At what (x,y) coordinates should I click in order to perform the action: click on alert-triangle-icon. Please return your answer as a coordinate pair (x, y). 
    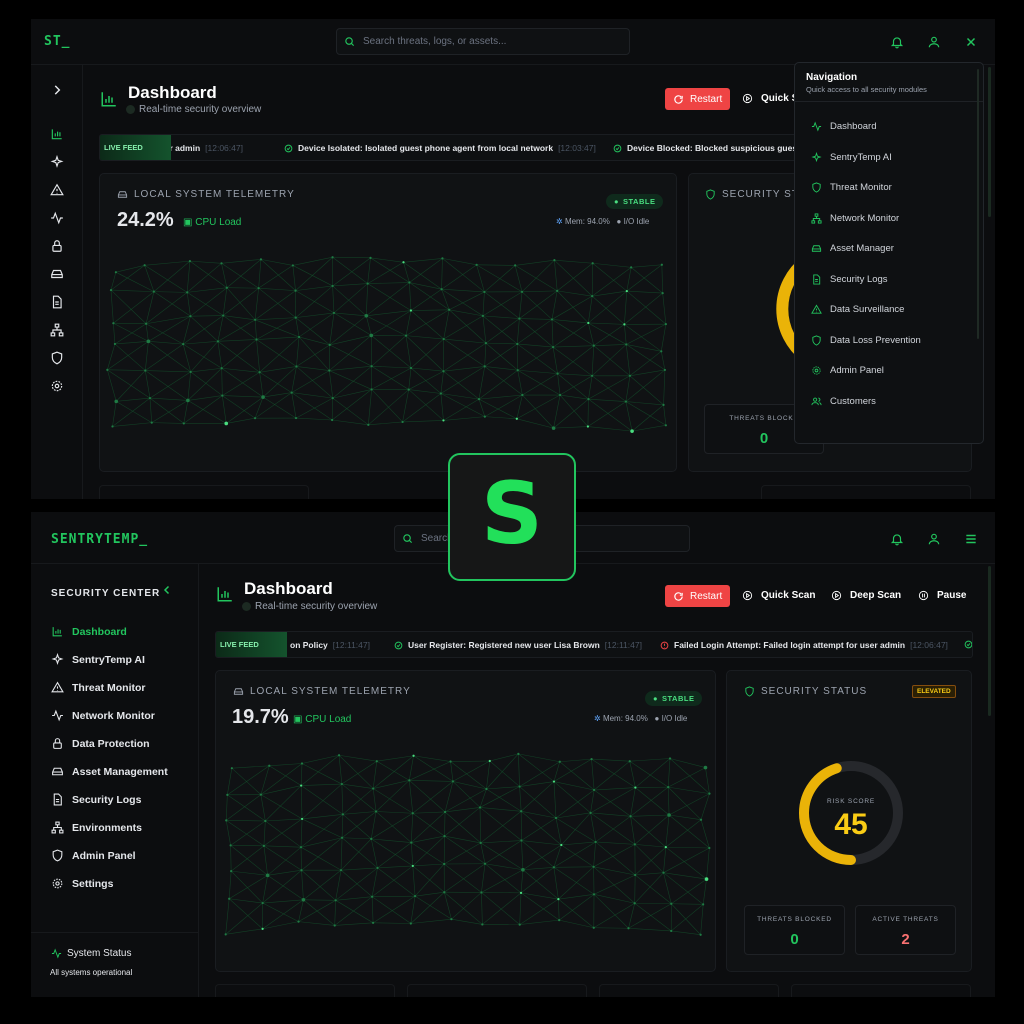
    Looking at the image, I should click on (57, 190).